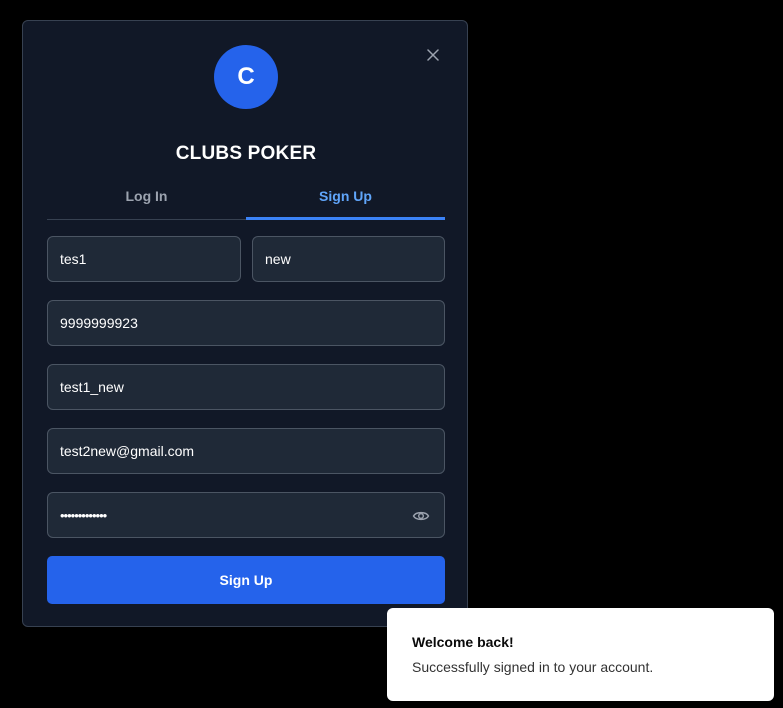 The width and height of the screenshot is (783, 708). Describe the element at coordinates (278, 259) in the screenshot. I see `last-name-value: new` at that location.